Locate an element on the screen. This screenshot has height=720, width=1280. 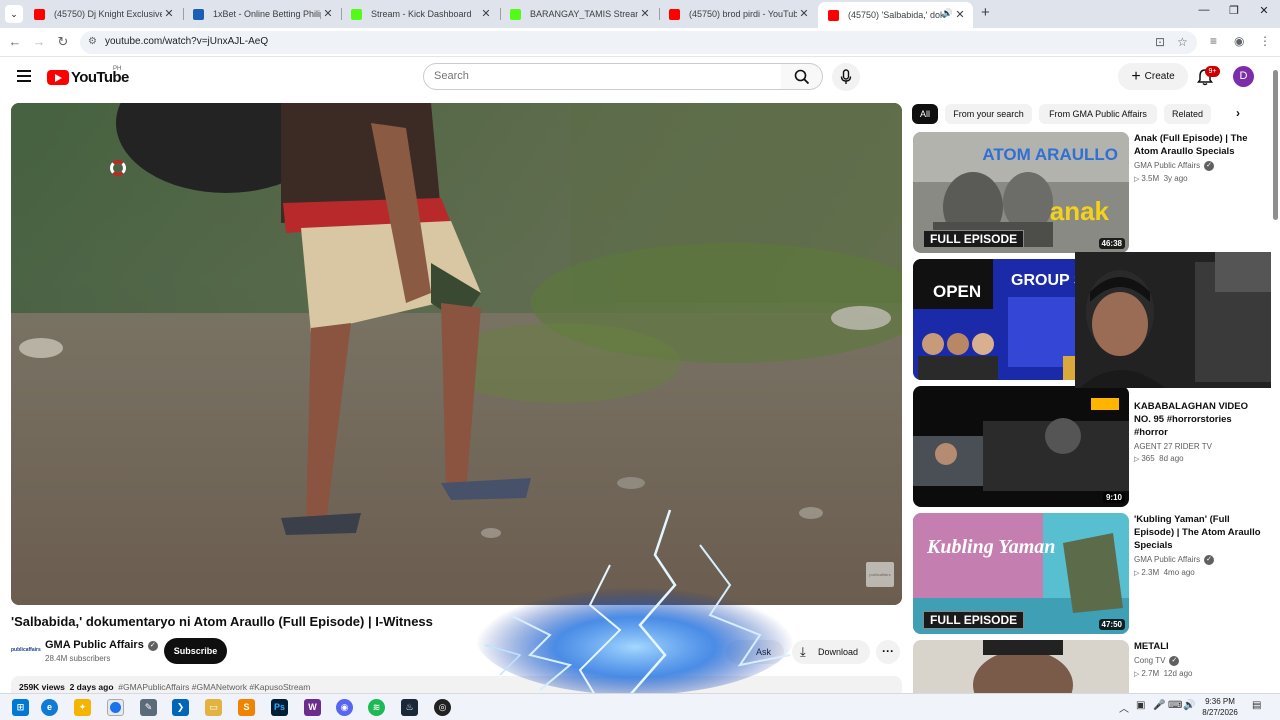
back-icon: ← is located at coordinates (15, 42).